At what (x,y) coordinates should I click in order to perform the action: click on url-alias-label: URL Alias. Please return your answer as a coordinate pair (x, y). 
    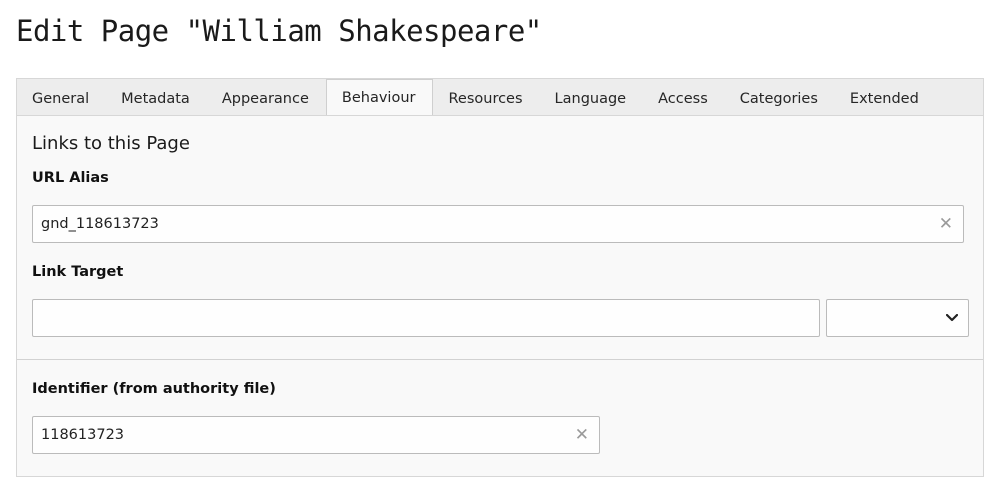
    Looking at the image, I should click on (70, 178).